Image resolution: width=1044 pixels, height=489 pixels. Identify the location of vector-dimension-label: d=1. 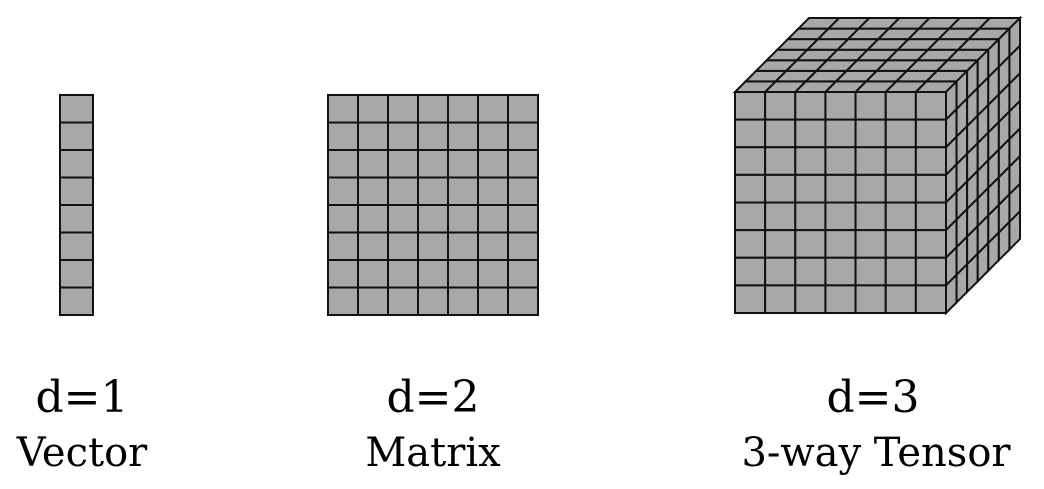
(82, 397).